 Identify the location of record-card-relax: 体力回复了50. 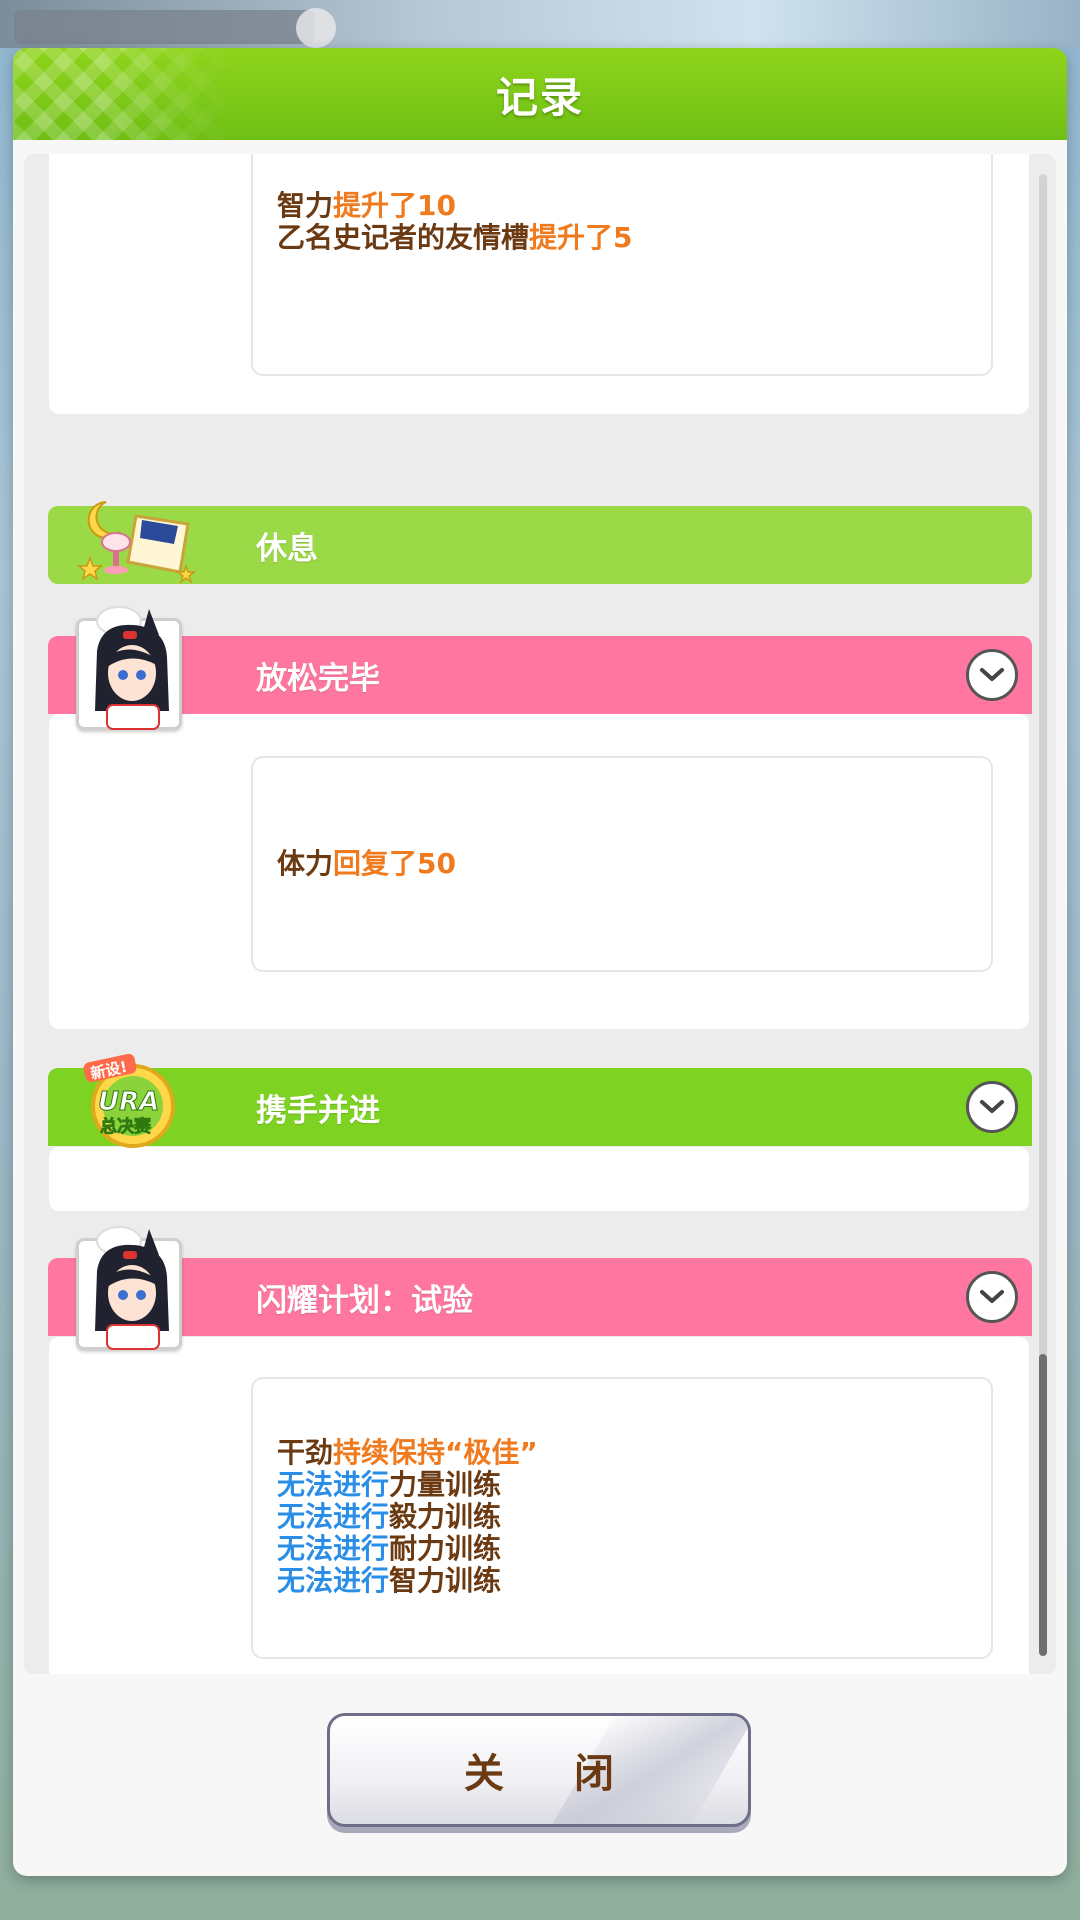
(539, 871).